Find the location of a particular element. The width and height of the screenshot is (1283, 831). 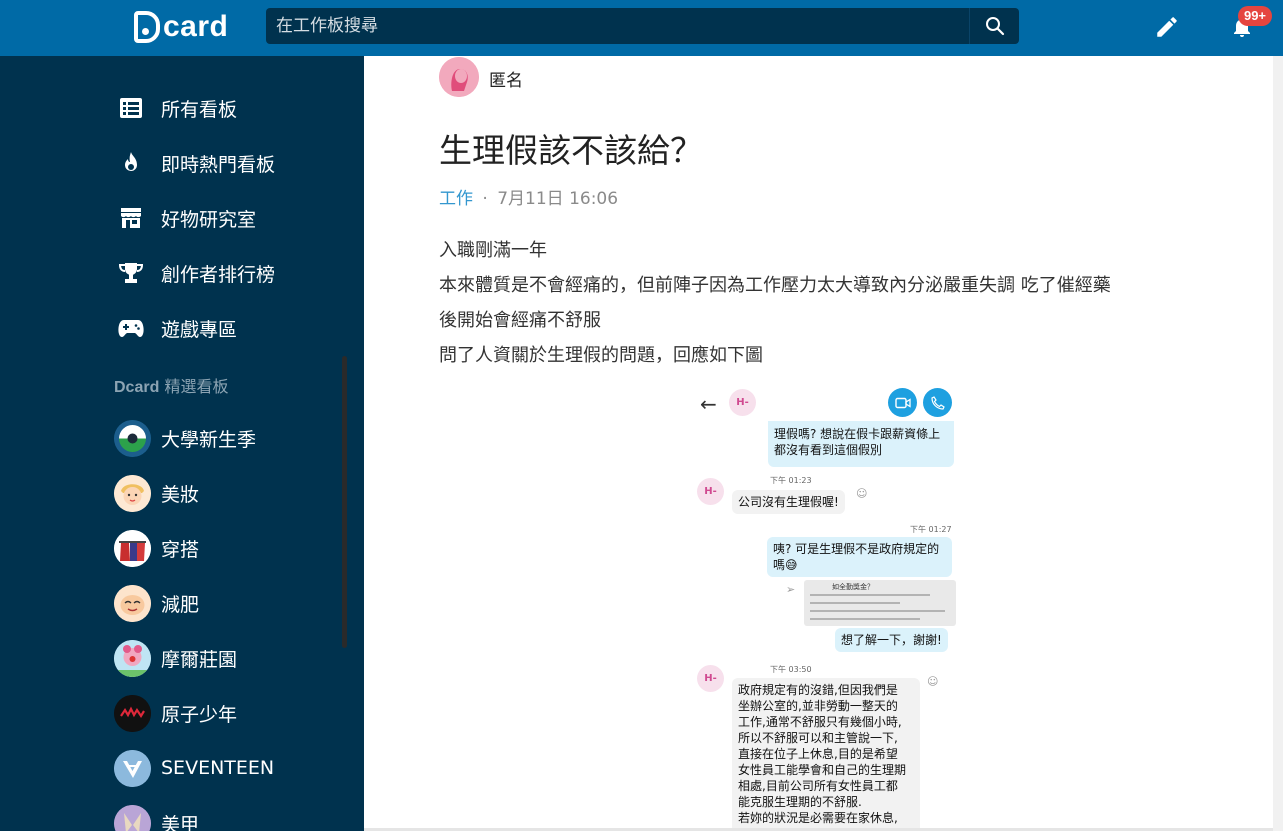

sidebar-item-label: 好物研究室 is located at coordinates (209, 219).